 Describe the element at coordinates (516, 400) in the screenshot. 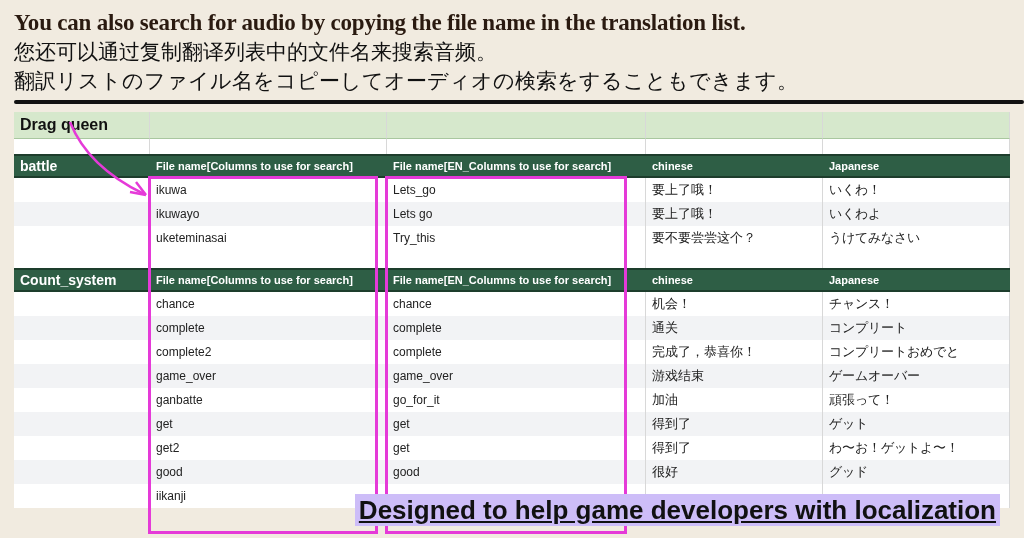

I see `table-cell: go_for_it` at that location.